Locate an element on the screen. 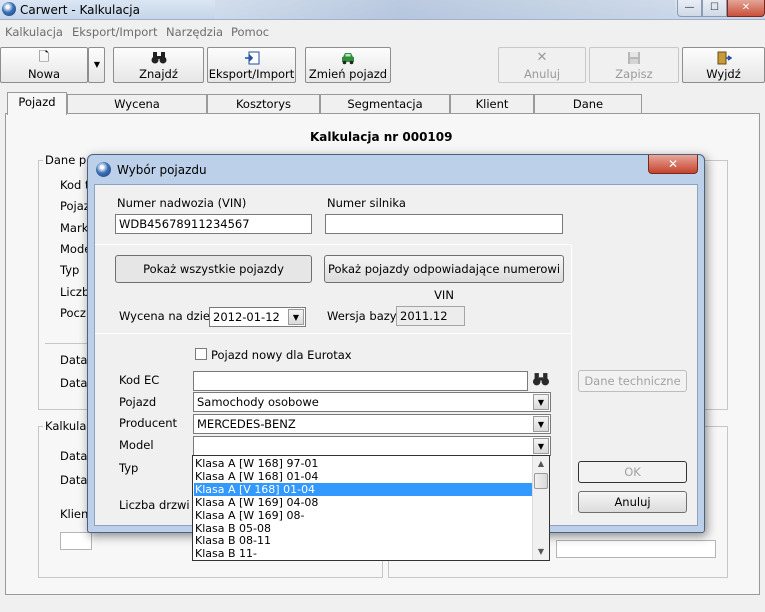 The image size is (765, 612). model-option: Klasa A [W 169] 08- is located at coordinates (363, 515).